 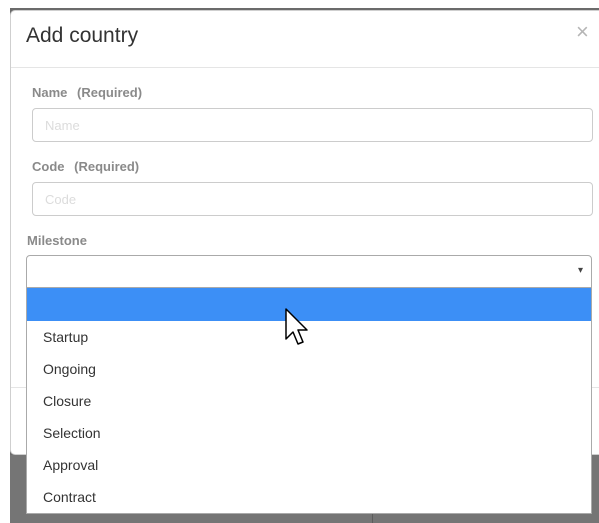 What do you see at coordinates (312, 125) in the screenshot?
I see `name-input` at bounding box center [312, 125].